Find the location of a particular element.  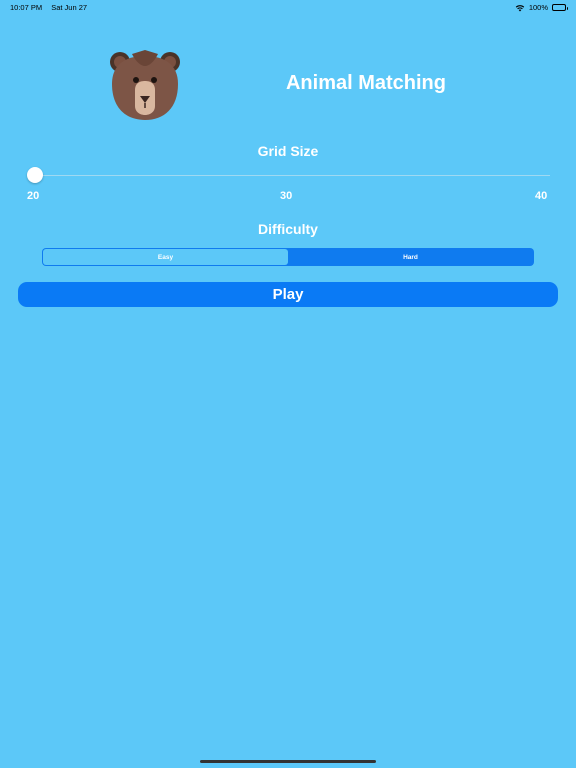

status-left: 10:07 PM Sat Jun 27 is located at coordinates (52, 7).